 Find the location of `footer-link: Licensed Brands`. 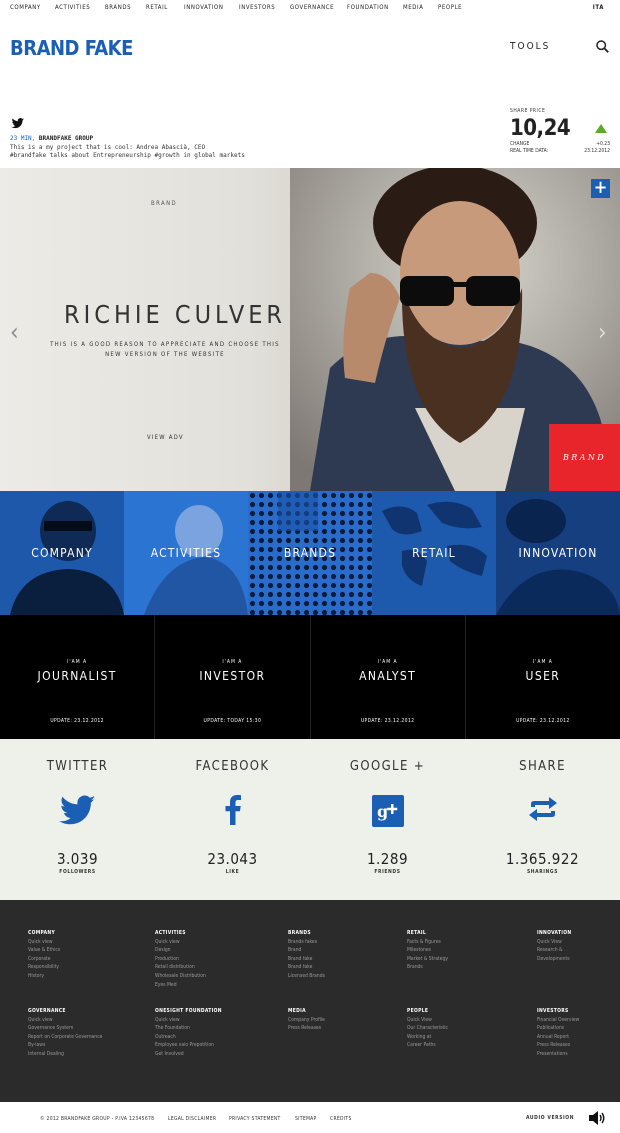

footer-link: Licensed Brands is located at coordinates (306, 976).